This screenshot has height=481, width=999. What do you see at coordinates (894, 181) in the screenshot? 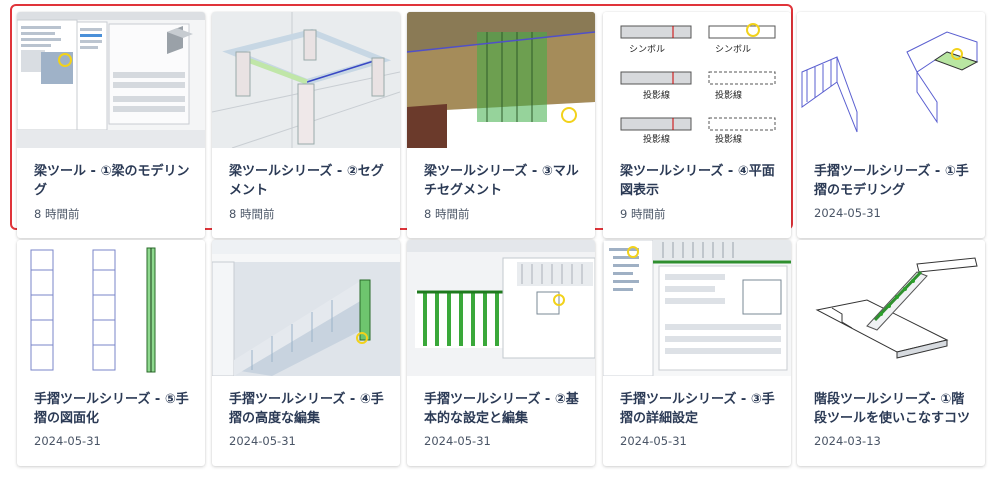
I see `video-title: 手摺ツールシリーズ - ①手摺のモデリング` at bounding box center [894, 181].